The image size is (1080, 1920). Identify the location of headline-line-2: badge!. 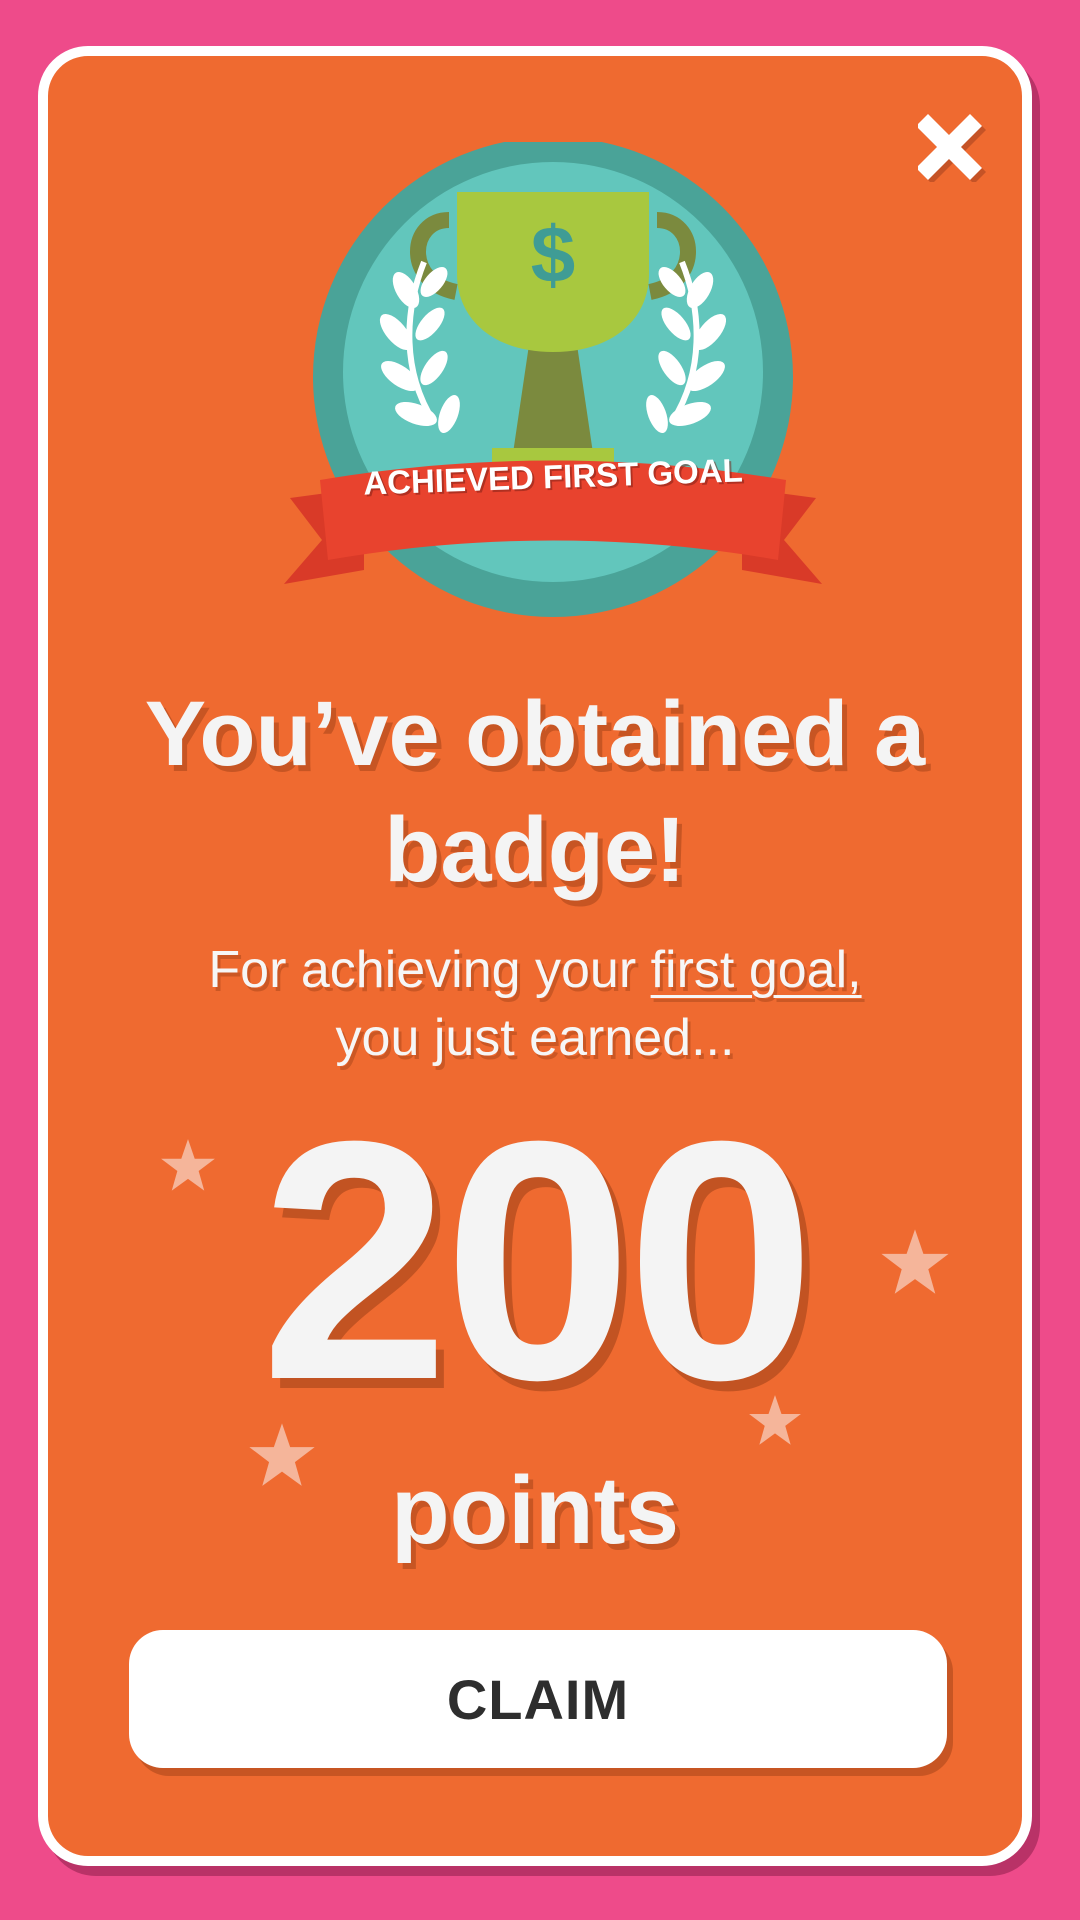
(535, 850).